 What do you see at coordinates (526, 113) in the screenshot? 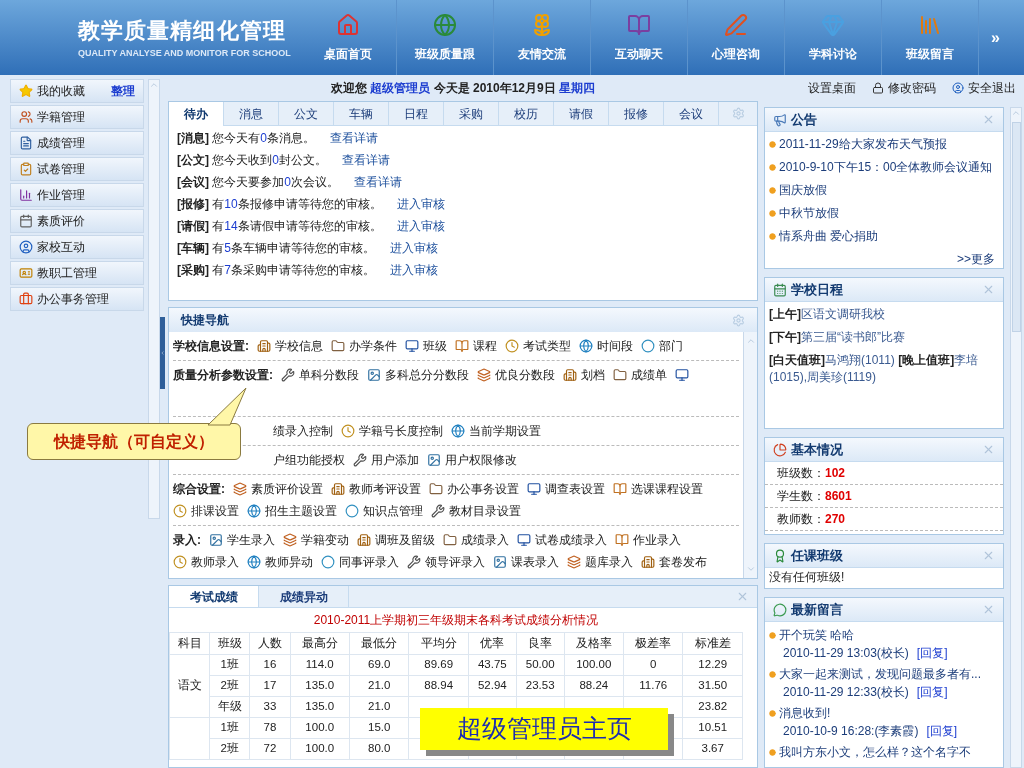
I see `tab: 校历` at bounding box center [526, 113].